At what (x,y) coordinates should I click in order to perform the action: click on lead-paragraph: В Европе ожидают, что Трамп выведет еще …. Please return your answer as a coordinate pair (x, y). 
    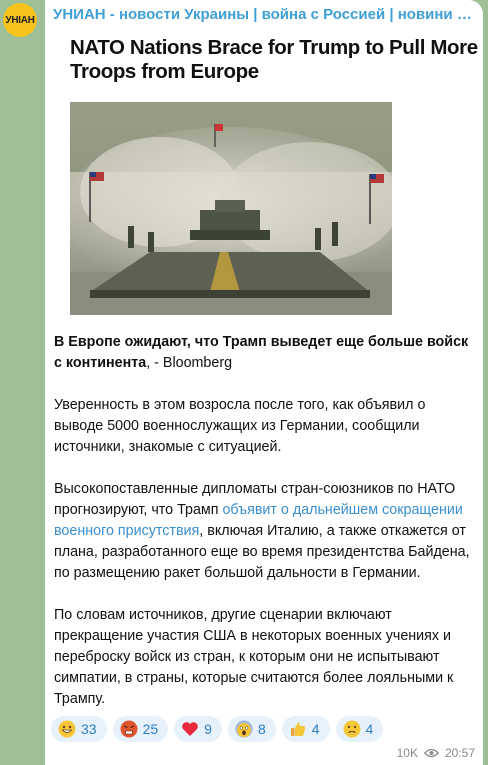
    Looking at the image, I should click on (262, 353).